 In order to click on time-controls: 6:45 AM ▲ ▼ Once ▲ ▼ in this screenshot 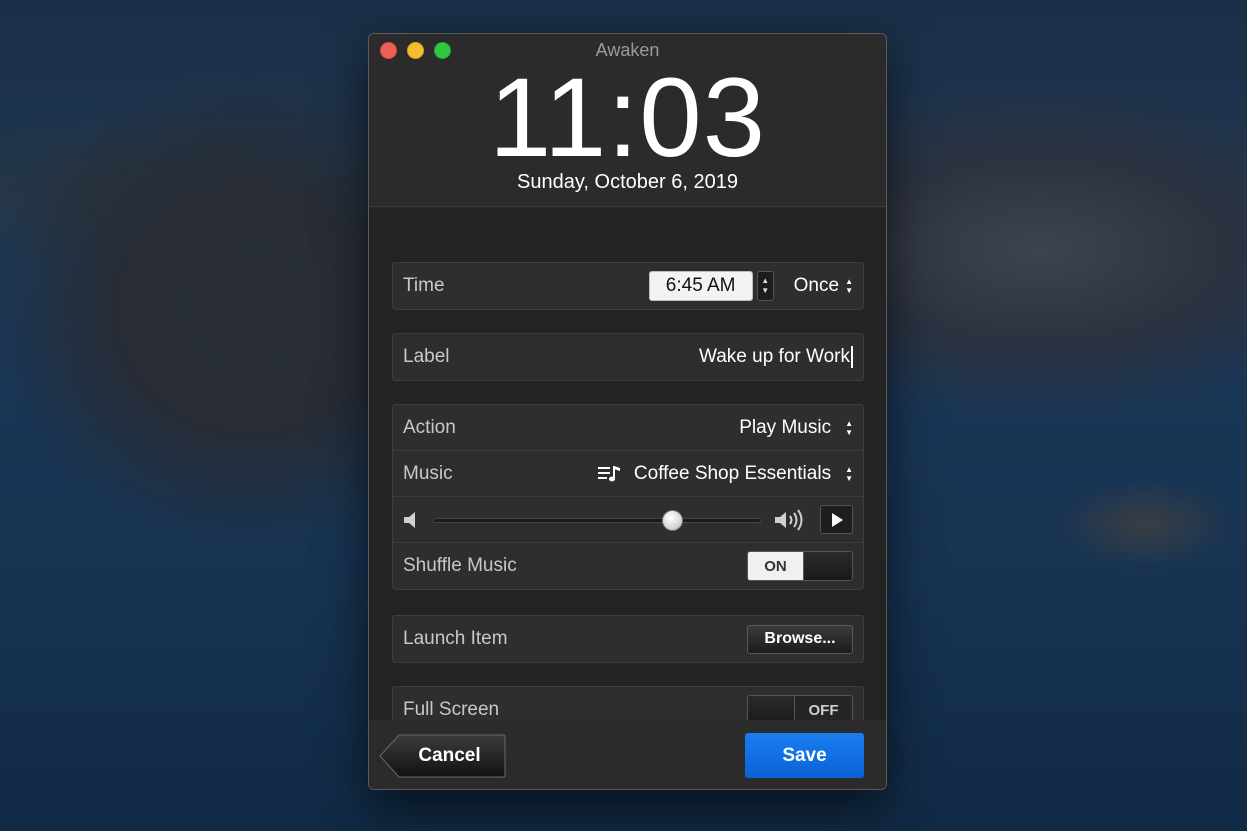, I will do `click(750, 286)`.